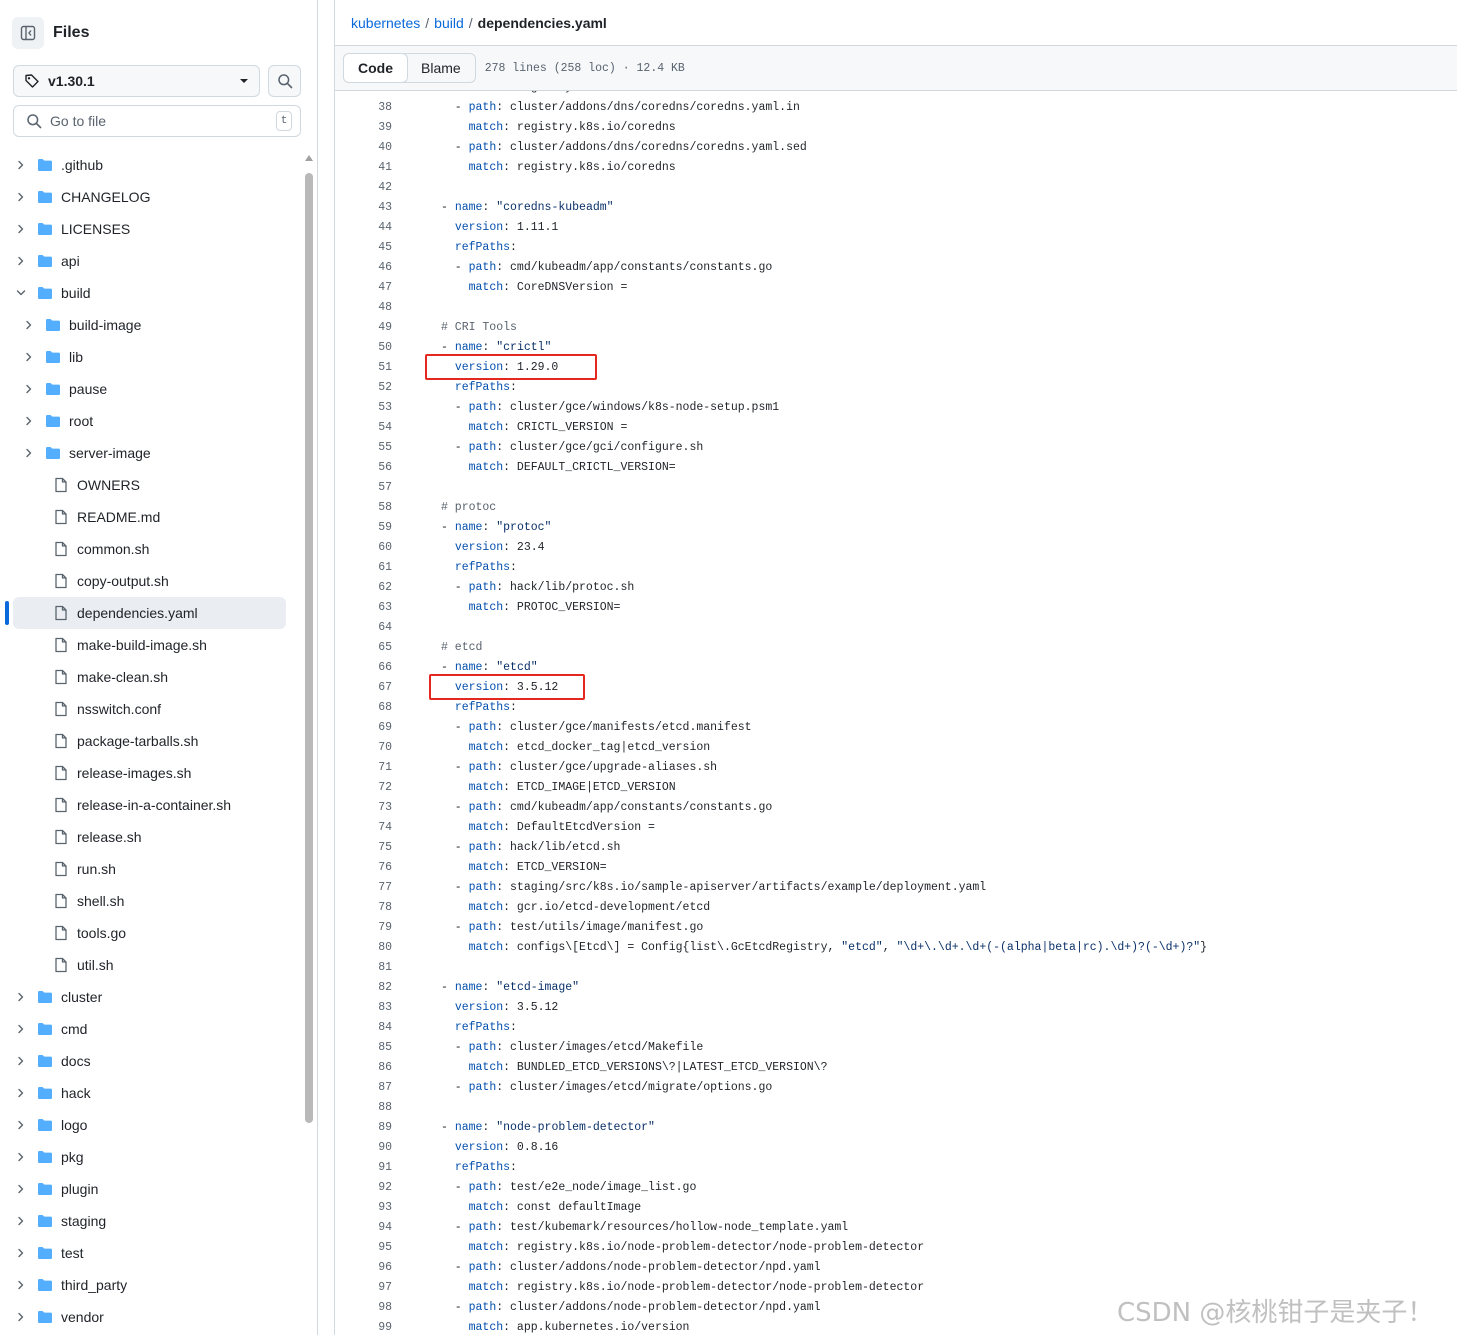  I want to click on line-number: 89, so click(363, 1128).